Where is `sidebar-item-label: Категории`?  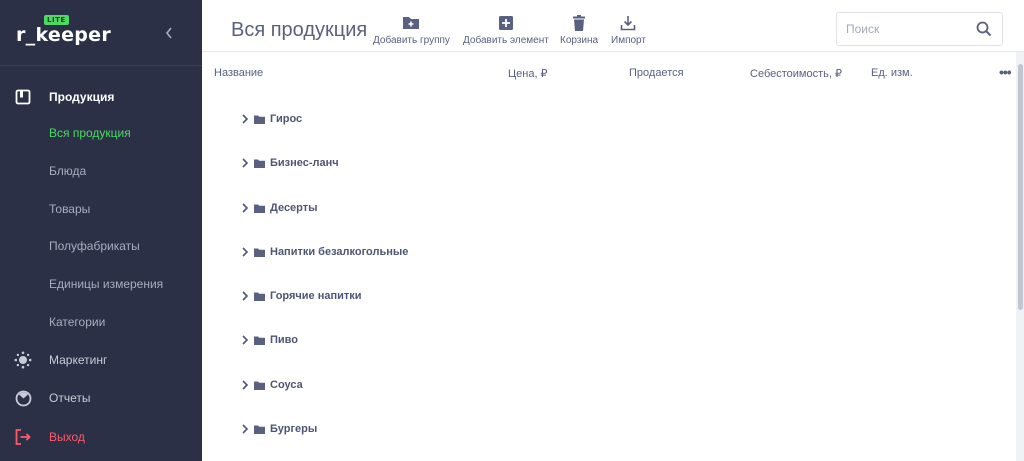
sidebar-item-label: Категории is located at coordinates (77, 322).